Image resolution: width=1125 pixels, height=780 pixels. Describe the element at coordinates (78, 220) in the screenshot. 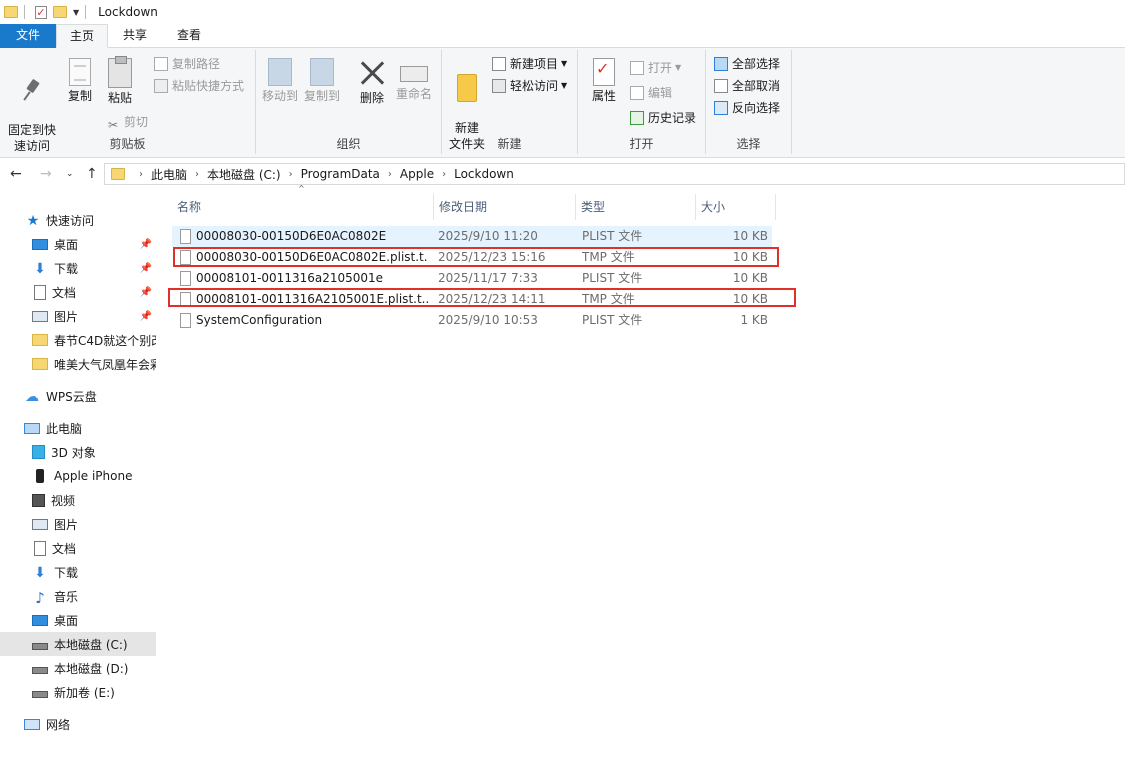

I see `nav-quick-access: ★ 快速访问` at that location.